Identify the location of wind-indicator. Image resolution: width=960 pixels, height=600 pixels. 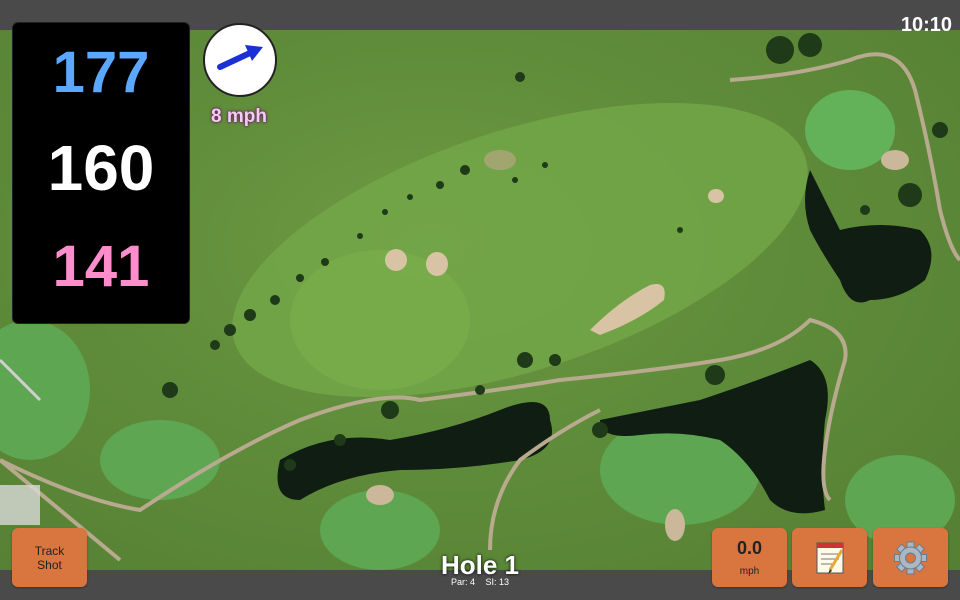
(240, 60).